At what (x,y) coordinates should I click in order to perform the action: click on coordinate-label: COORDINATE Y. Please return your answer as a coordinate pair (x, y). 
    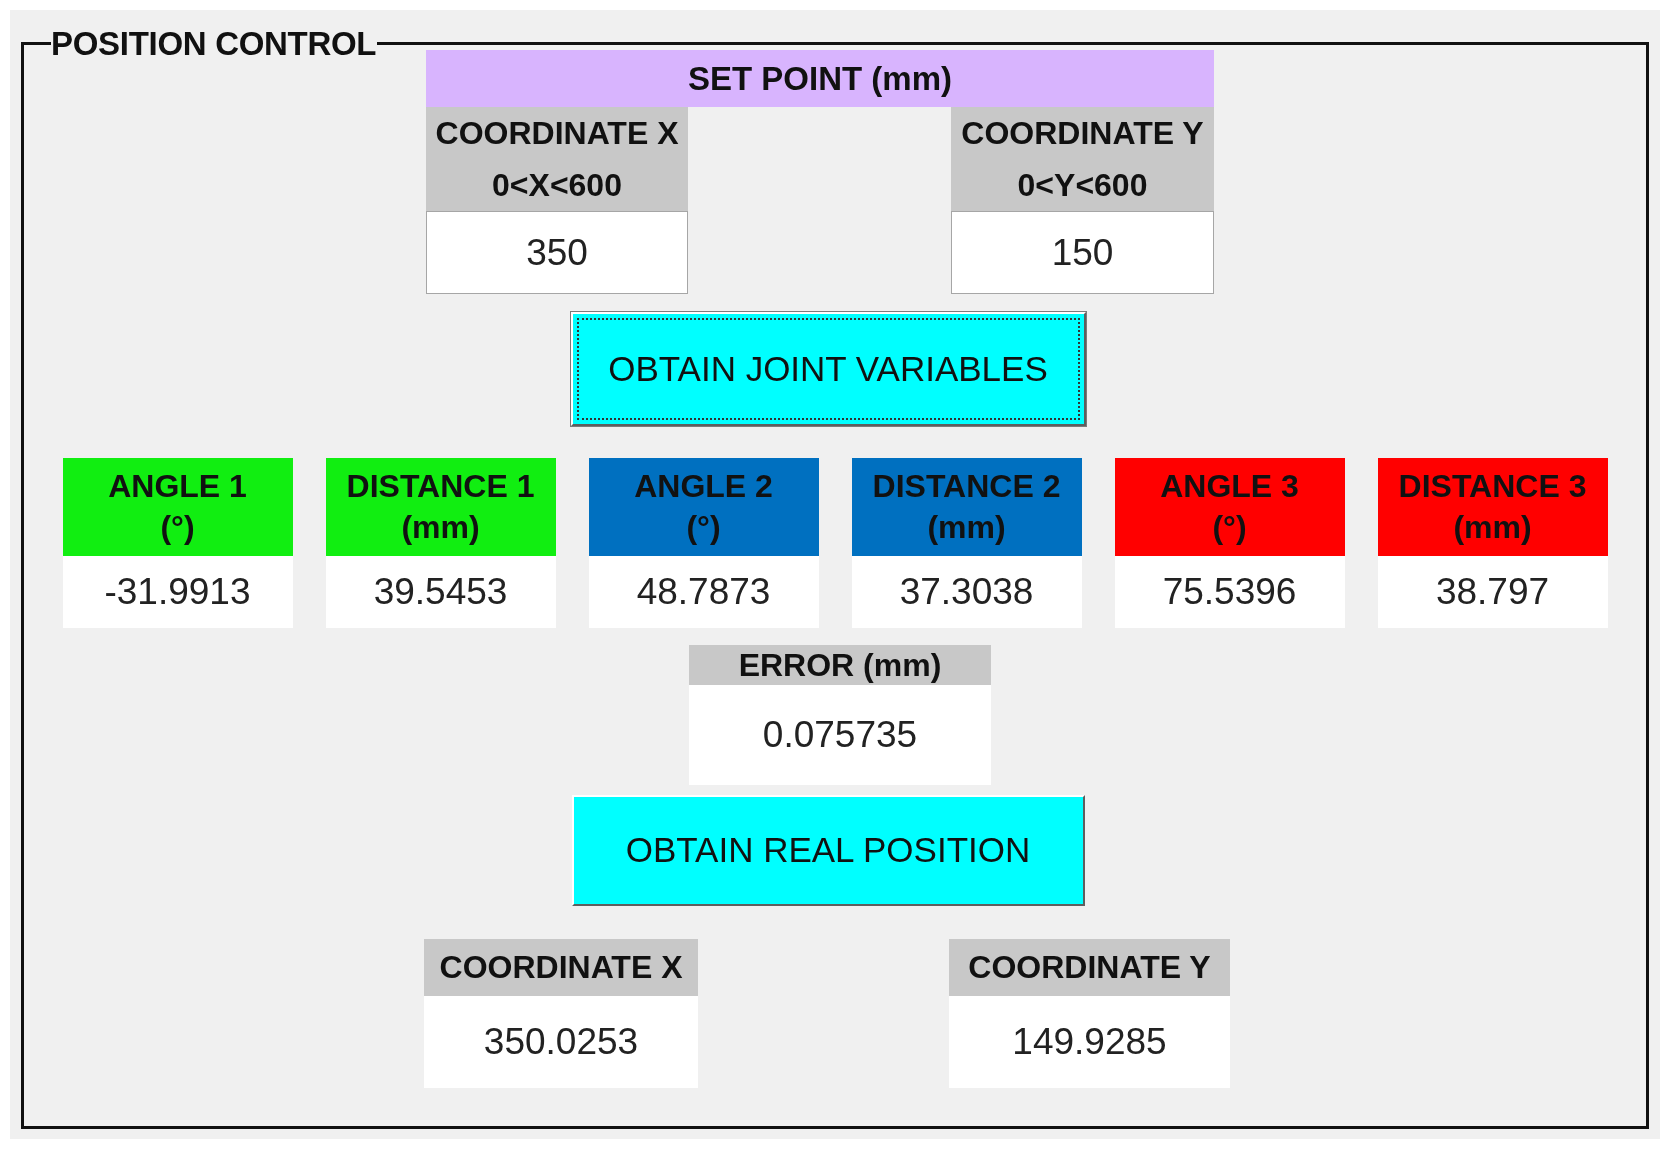
    Looking at the image, I should click on (1082, 133).